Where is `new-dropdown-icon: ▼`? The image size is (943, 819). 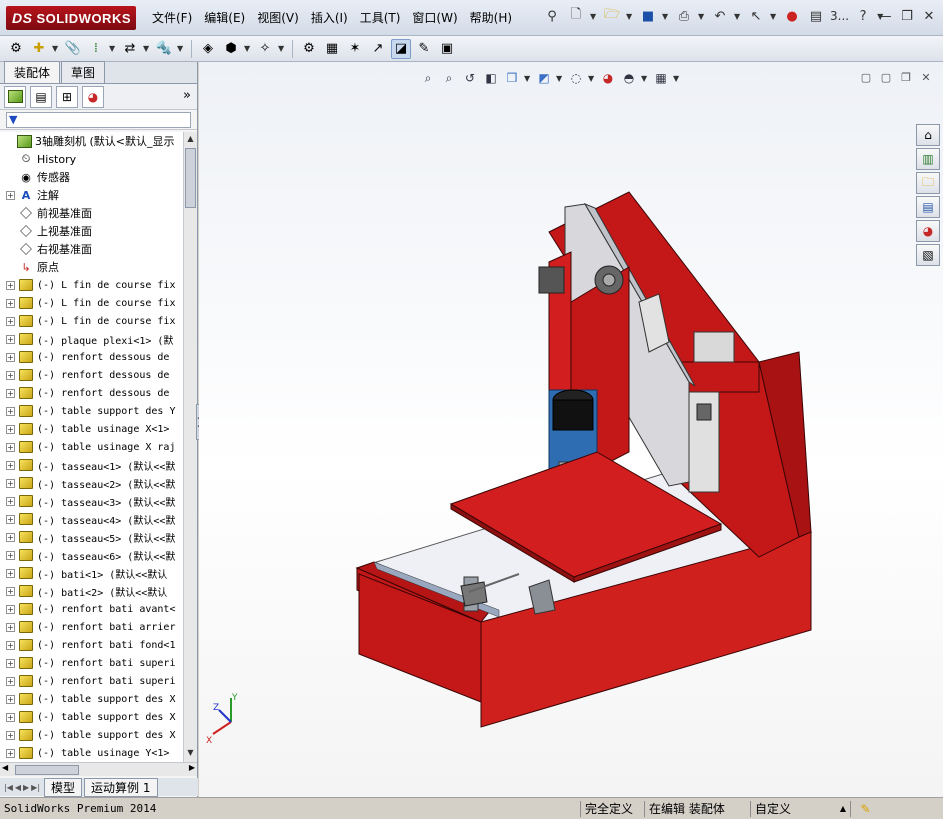
new-dropdown-icon: ▼ is located at coordinates (594, 16).